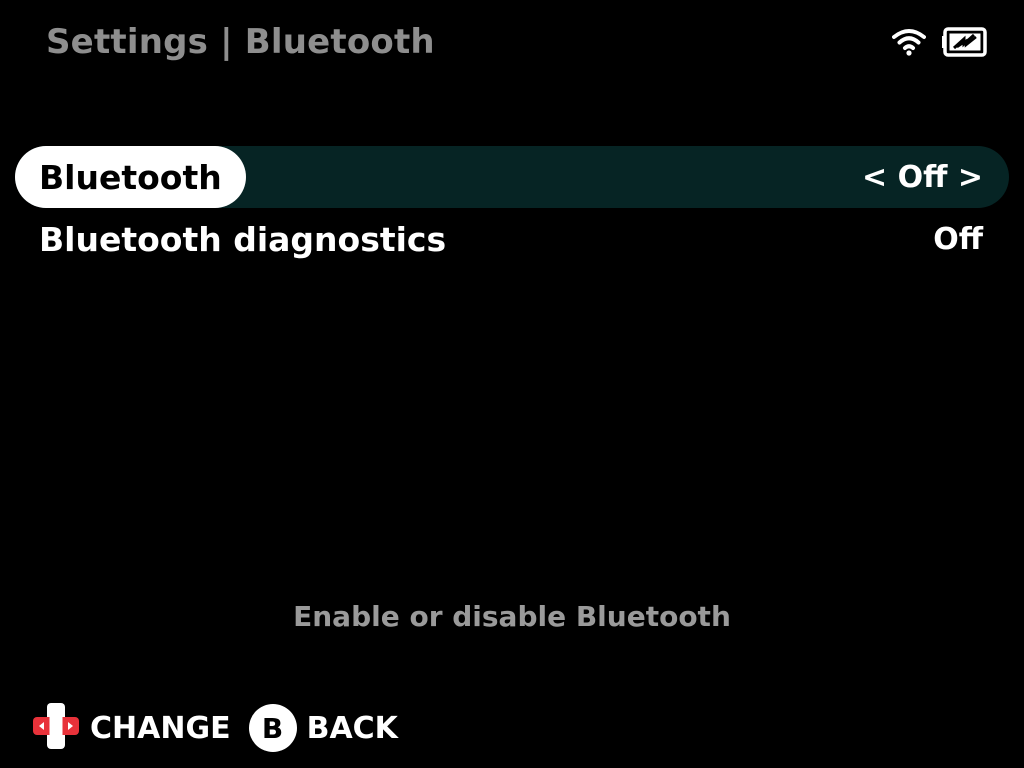 The image size is (1024, 768). Describe the element at coordinates (967, 44) in the screenshot. I see `battery-charging-icon` at that location.